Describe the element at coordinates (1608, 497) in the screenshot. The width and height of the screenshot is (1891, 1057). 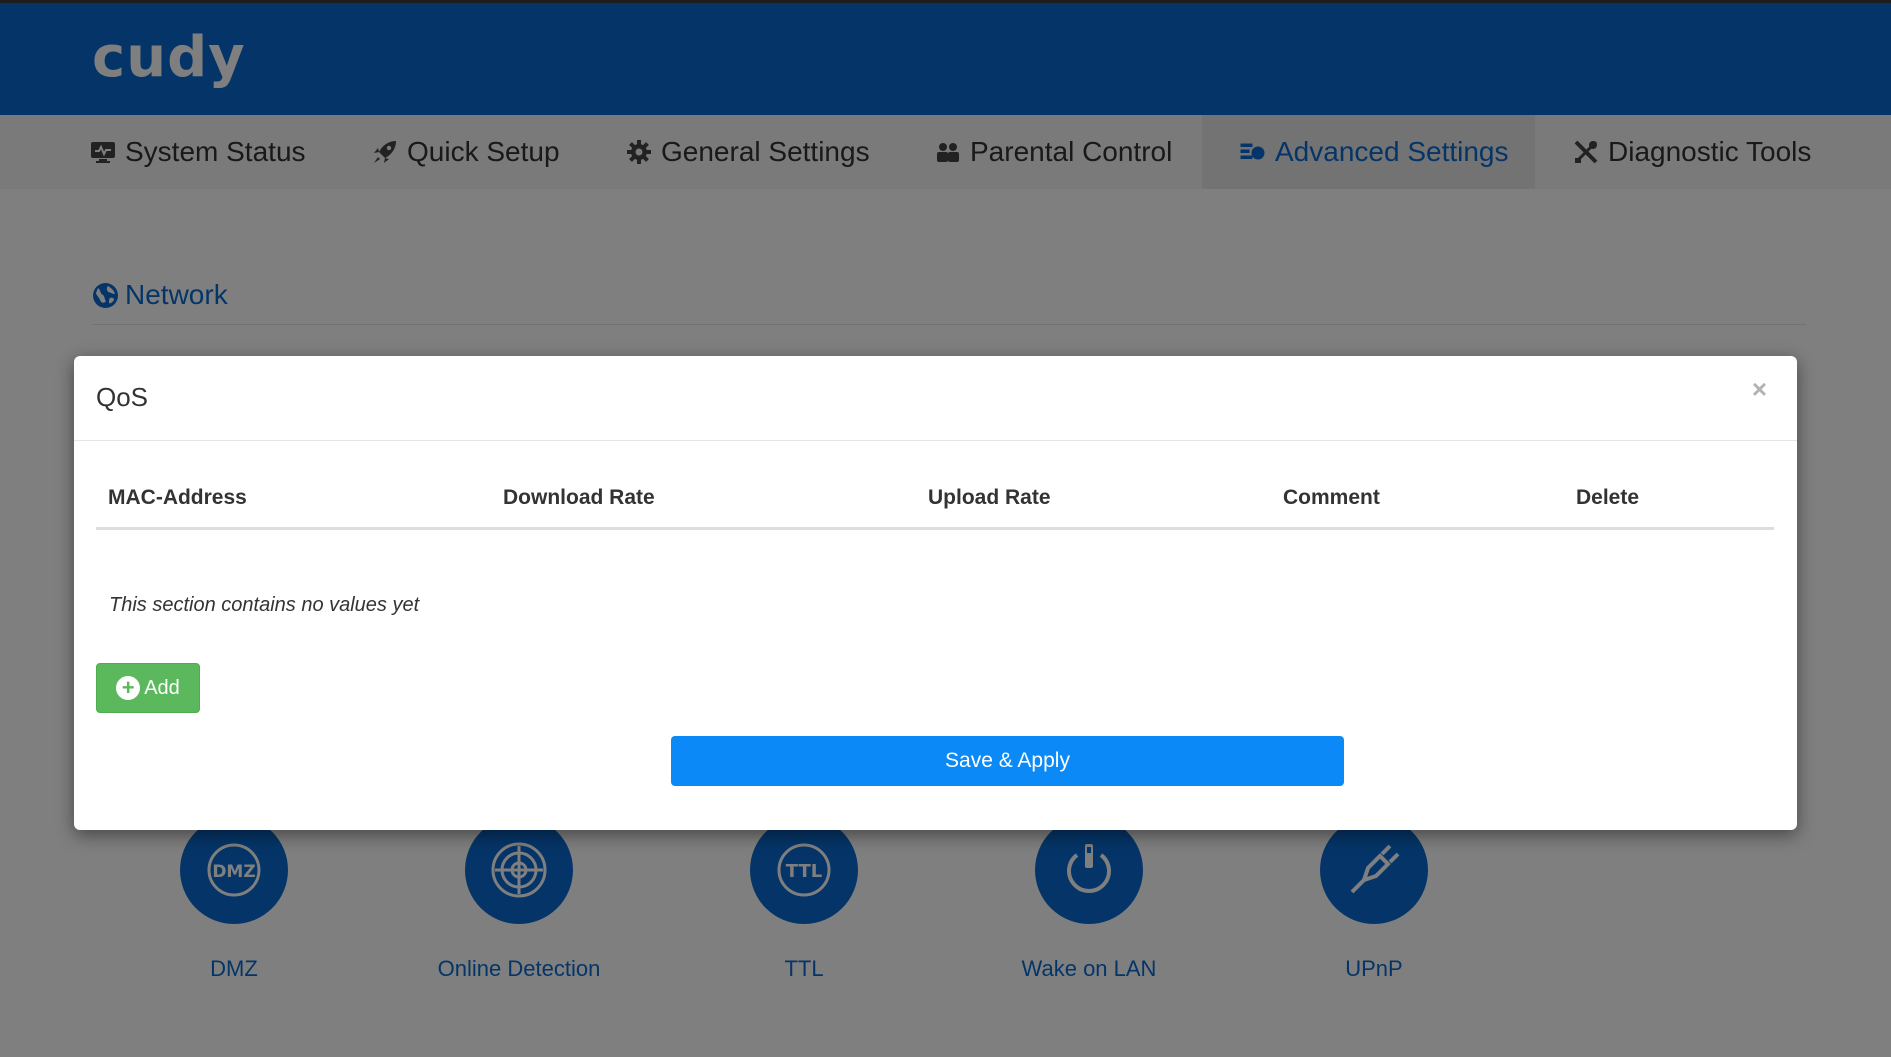
I see `column-delete: Delete` at that location.